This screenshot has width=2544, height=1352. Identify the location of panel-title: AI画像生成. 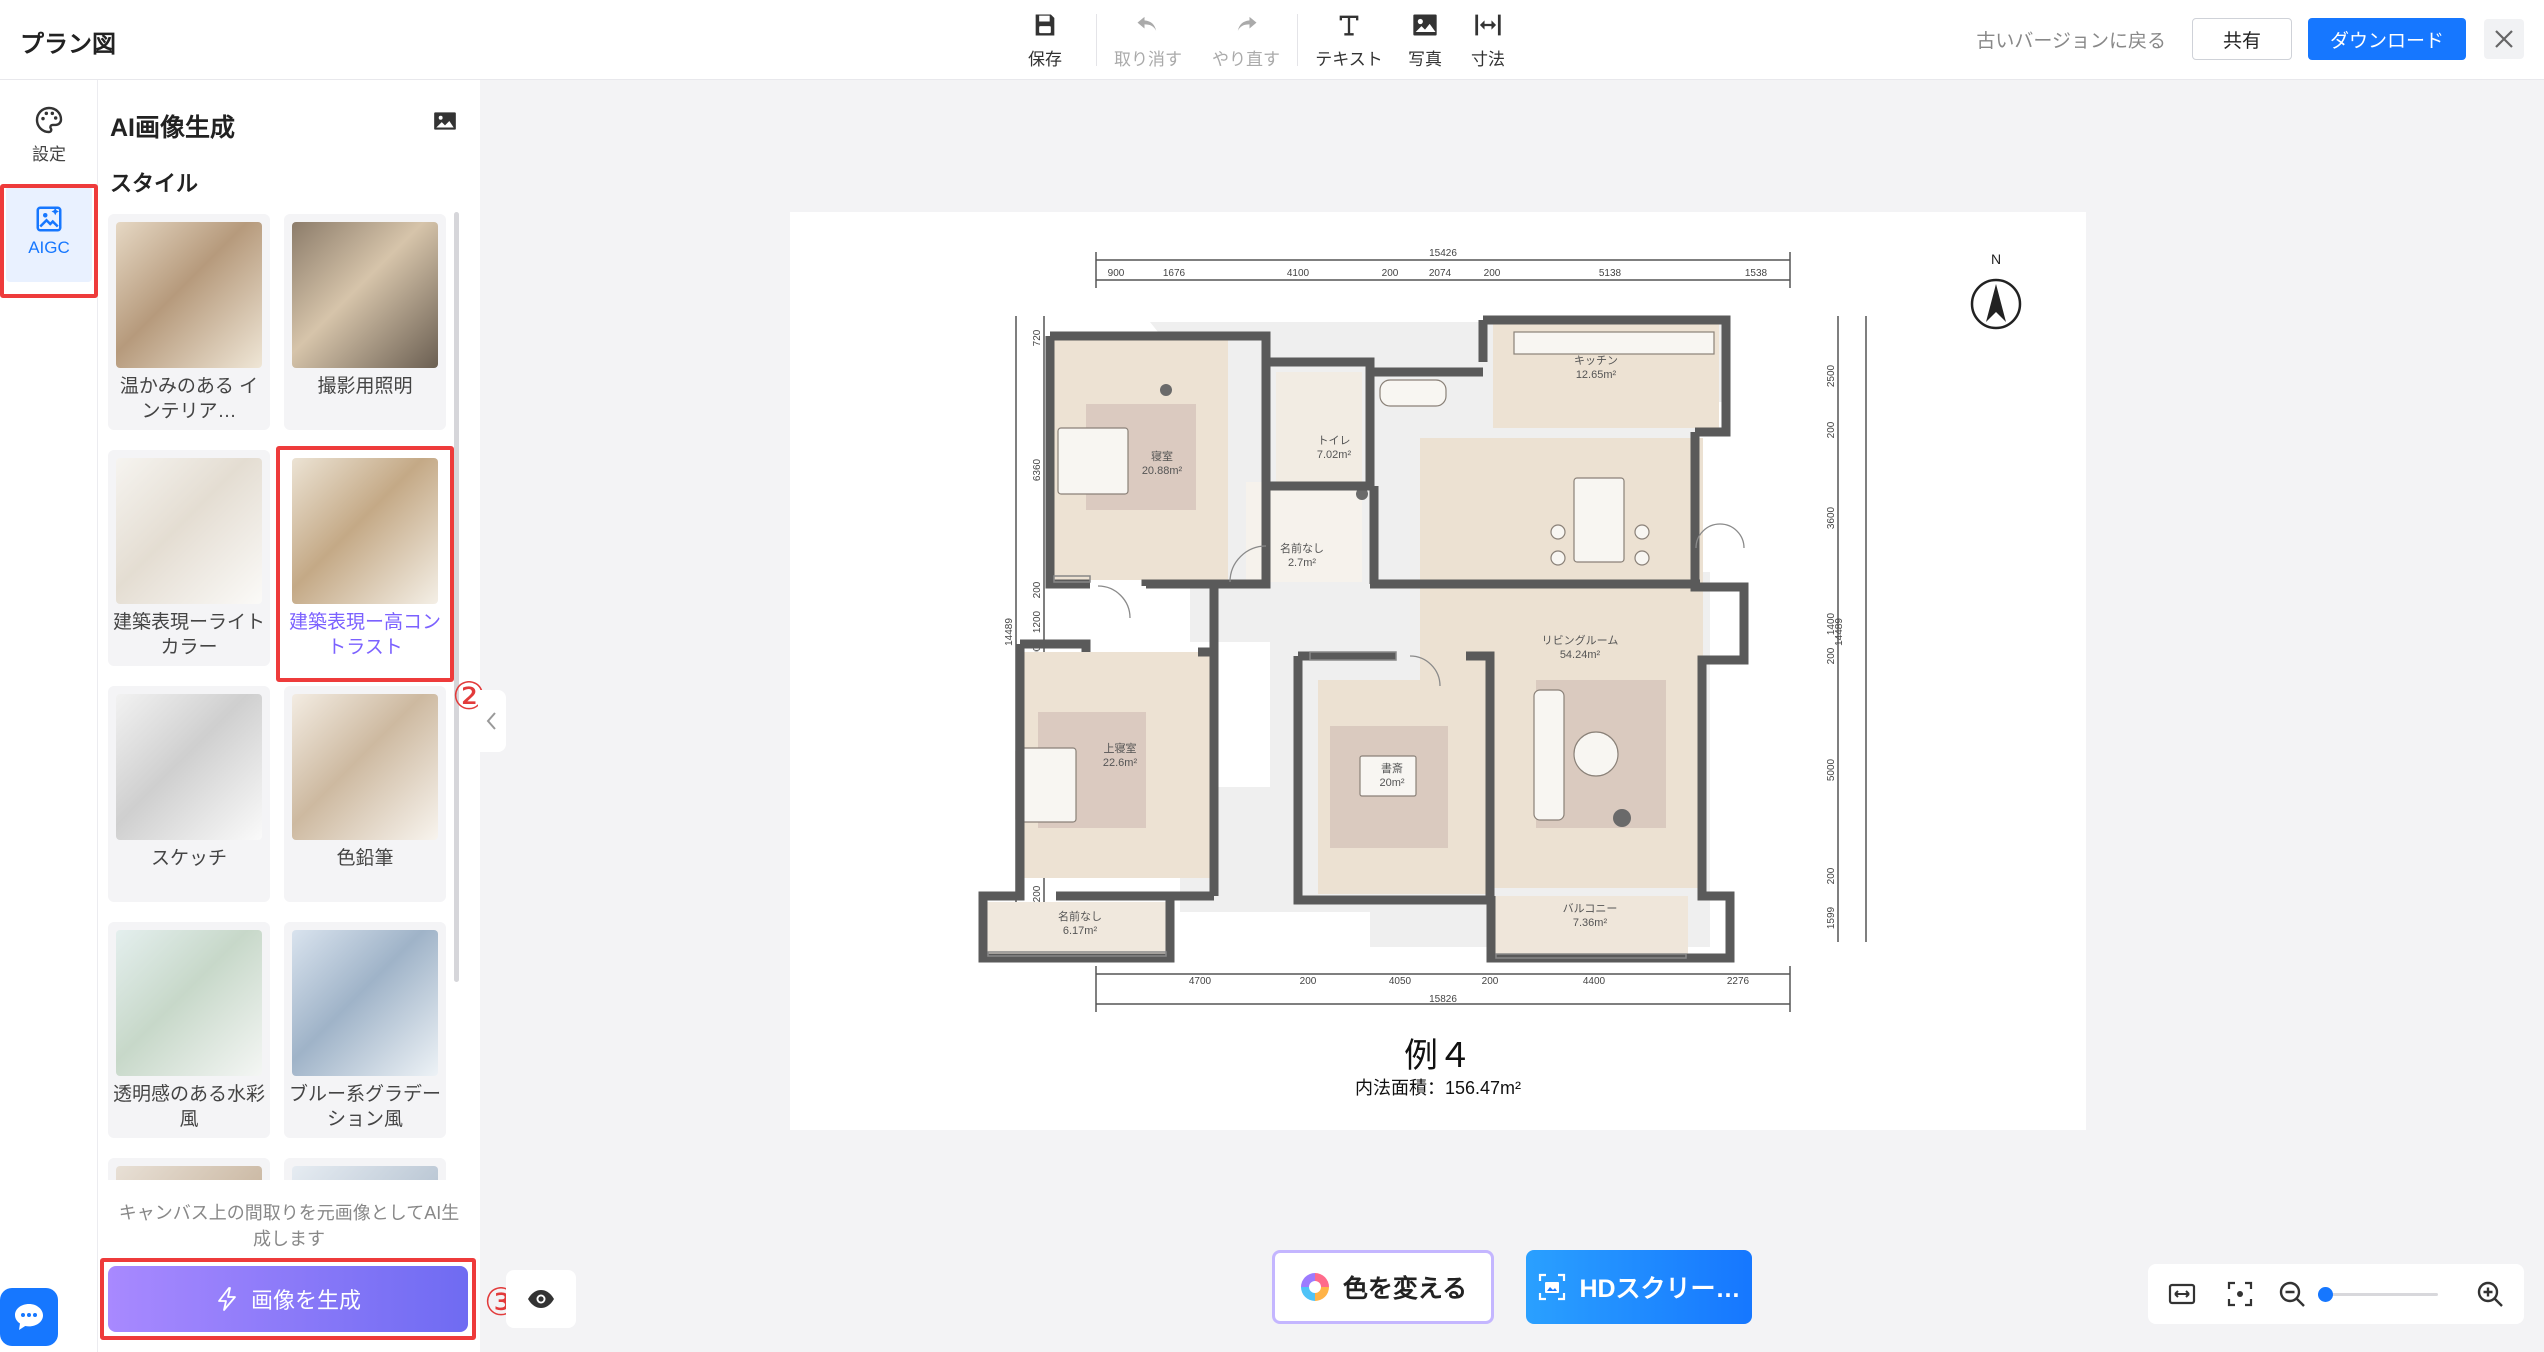
(173, 128).